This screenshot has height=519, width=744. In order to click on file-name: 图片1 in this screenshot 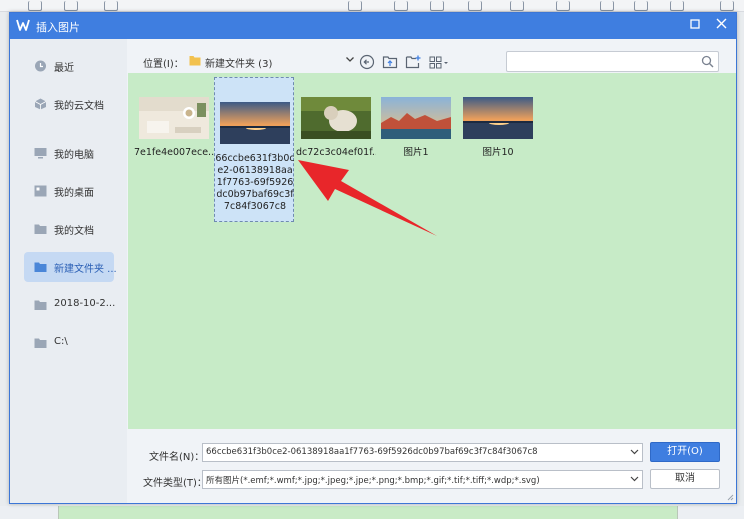, I will do `click(416, 152)`.